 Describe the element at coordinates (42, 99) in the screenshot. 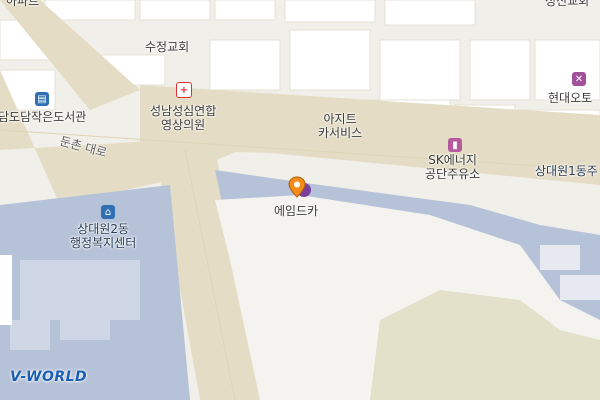

I see `library-icon: ▤` at that location.